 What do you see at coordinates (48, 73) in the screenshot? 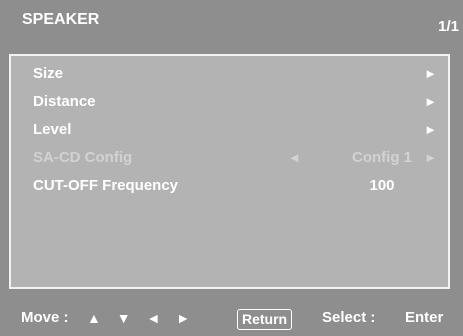
I see `menu-item-label: Size` at bounding box center [48, 73].